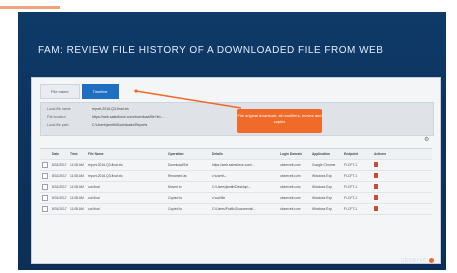  What do you see at coordinates (244, 198) in the screenshot?
I see `cell-details: c:\out\file` at bounding box center [244, 198].